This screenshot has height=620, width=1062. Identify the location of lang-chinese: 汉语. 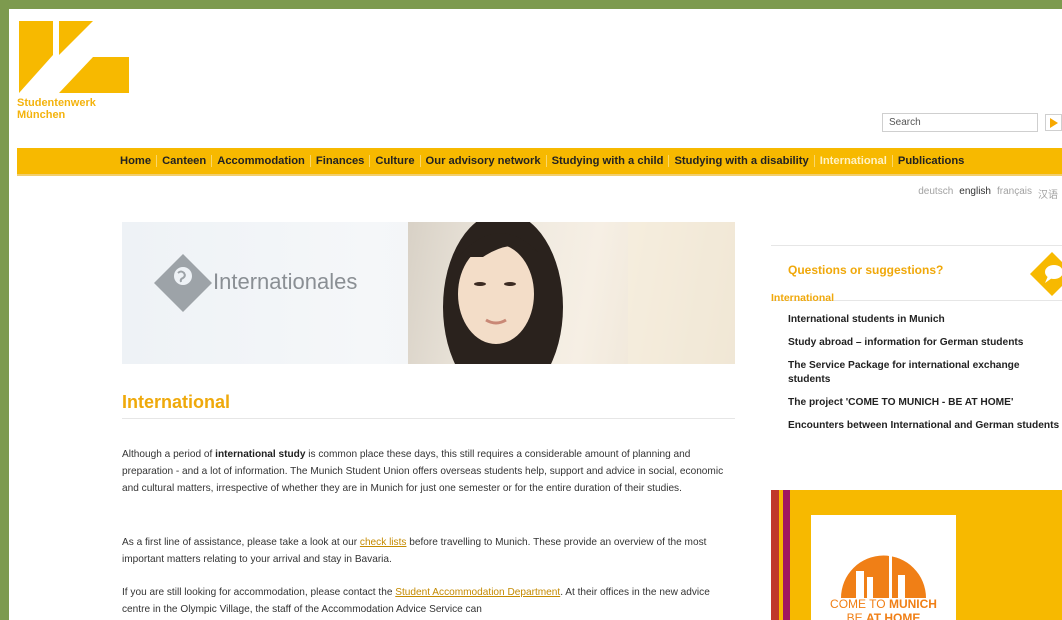
(1048, 193).